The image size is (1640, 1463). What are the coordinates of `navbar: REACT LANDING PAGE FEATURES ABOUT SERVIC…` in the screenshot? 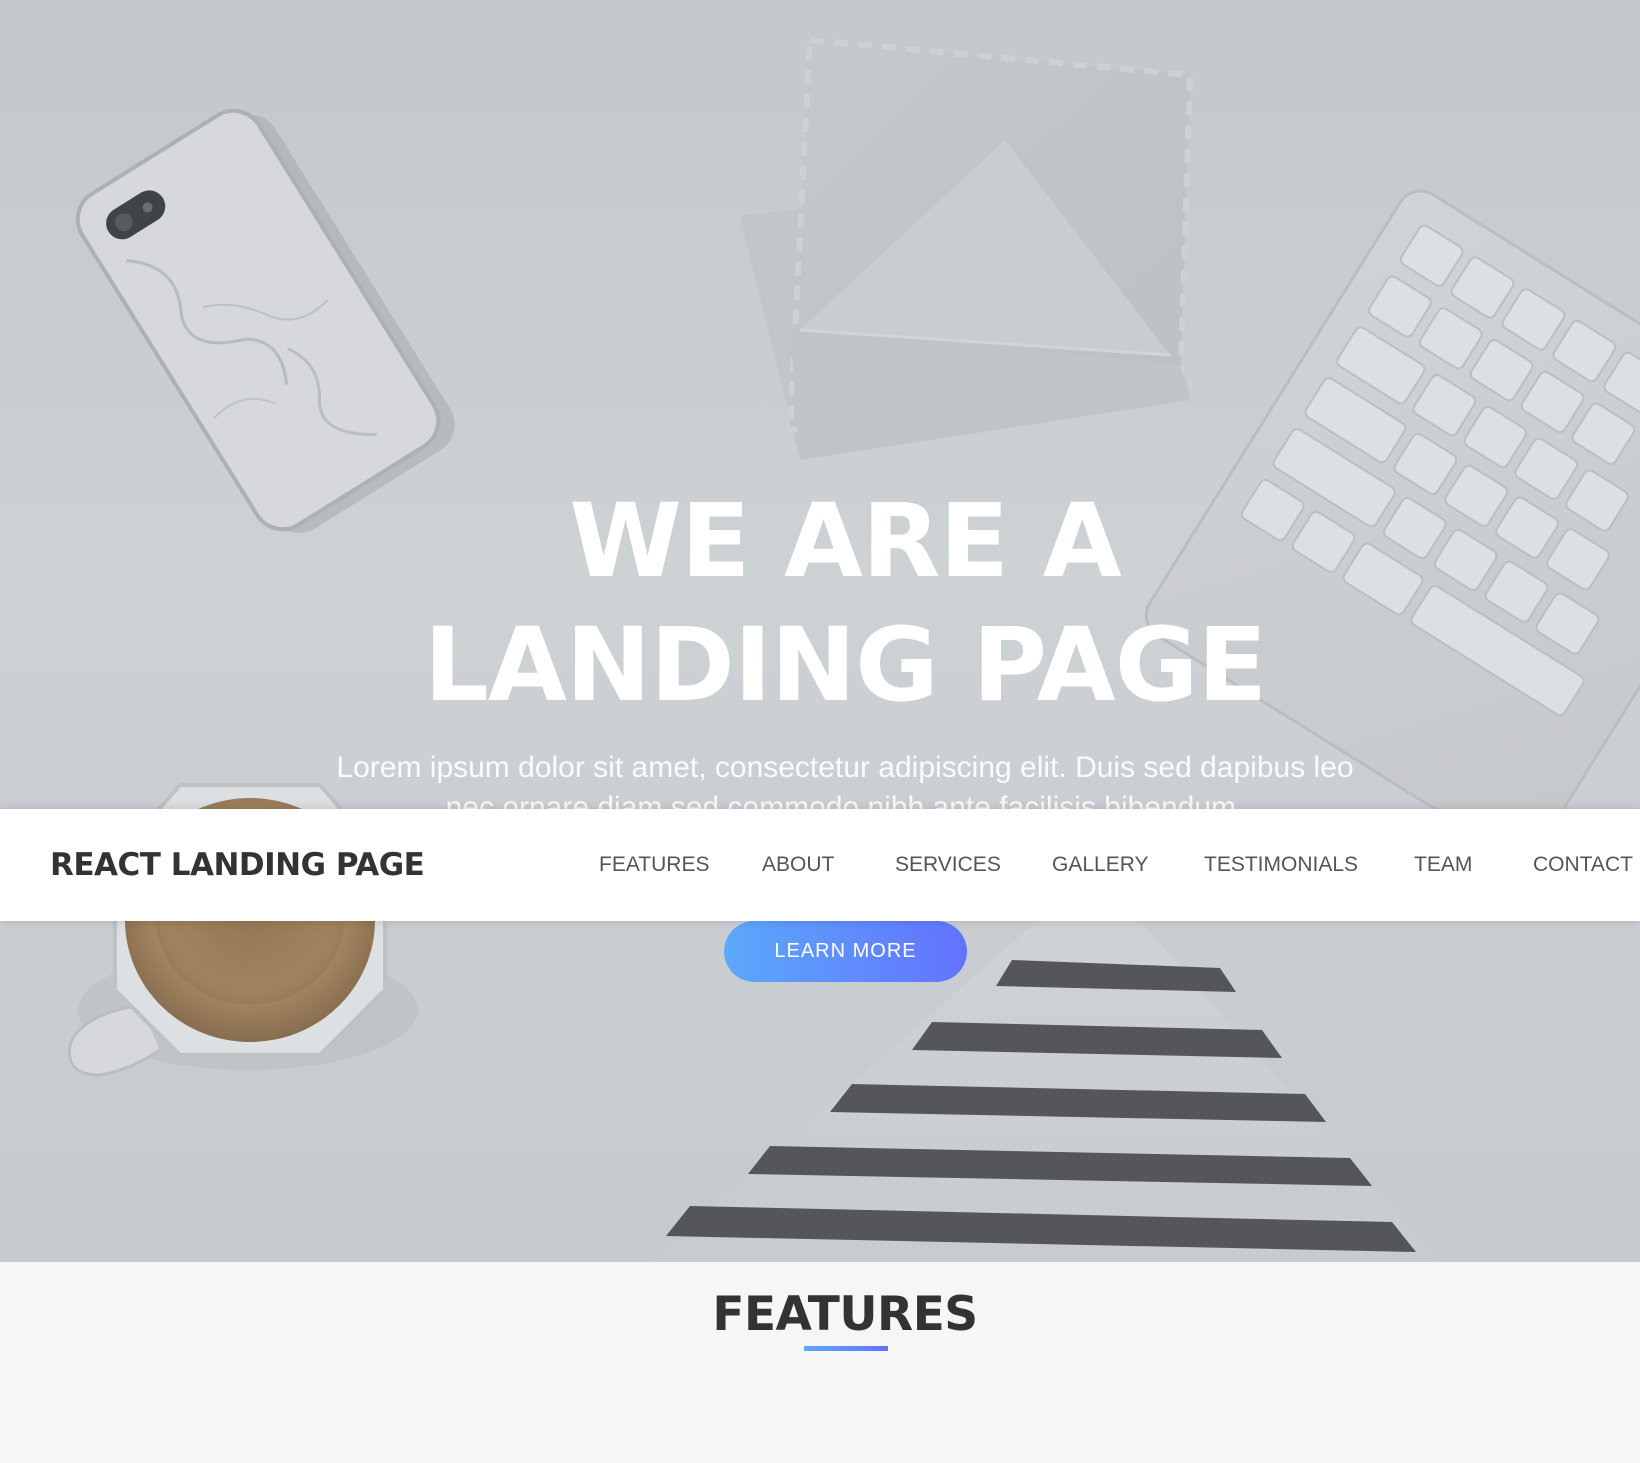 It's located at (820, 865).